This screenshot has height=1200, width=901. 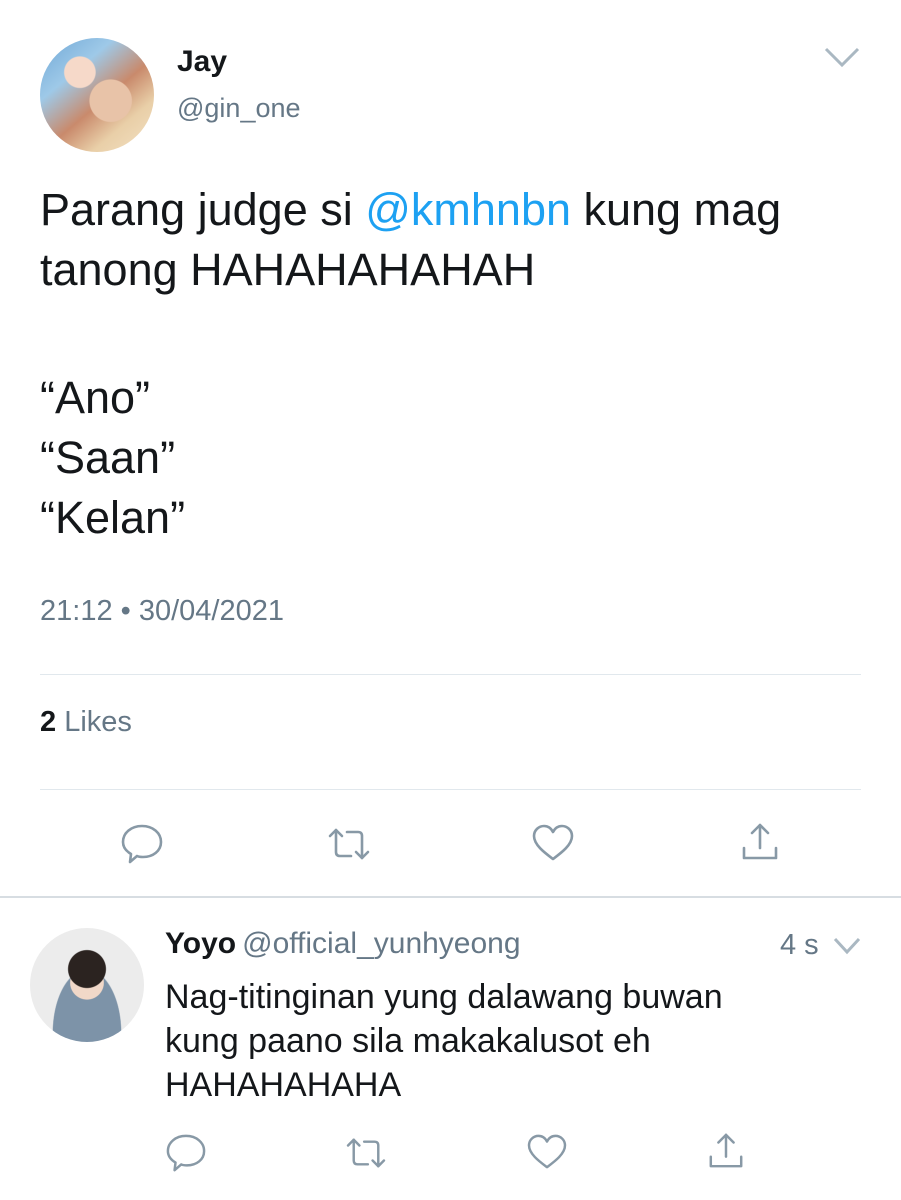 I want to click on likes-count: 2, so click(x=48, y=722).